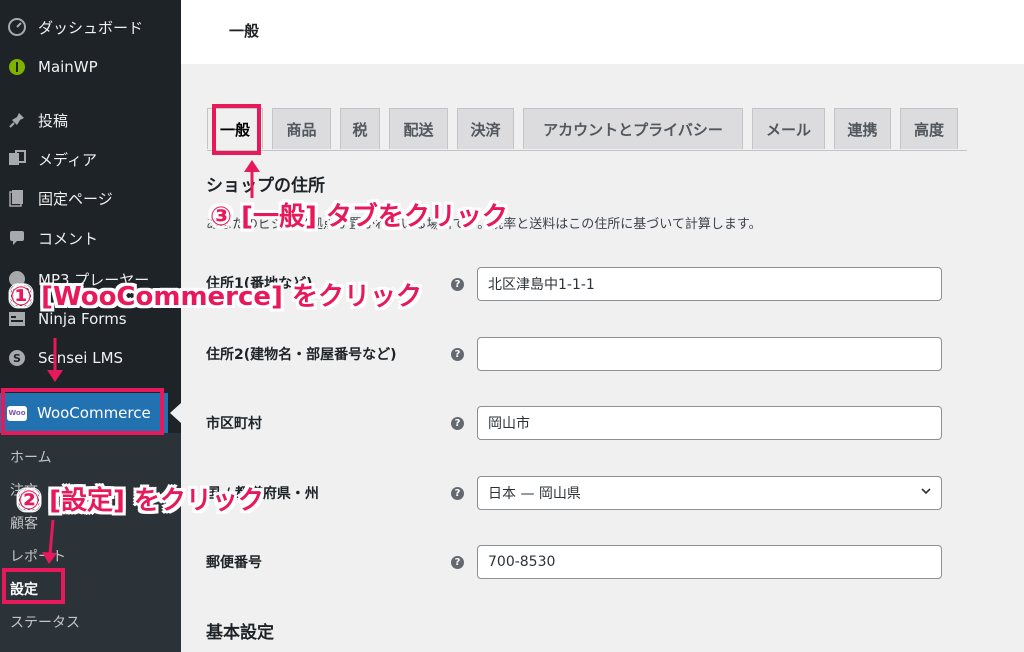  I want to click on arrow-down-to-settings-icon, so click(49, 541).